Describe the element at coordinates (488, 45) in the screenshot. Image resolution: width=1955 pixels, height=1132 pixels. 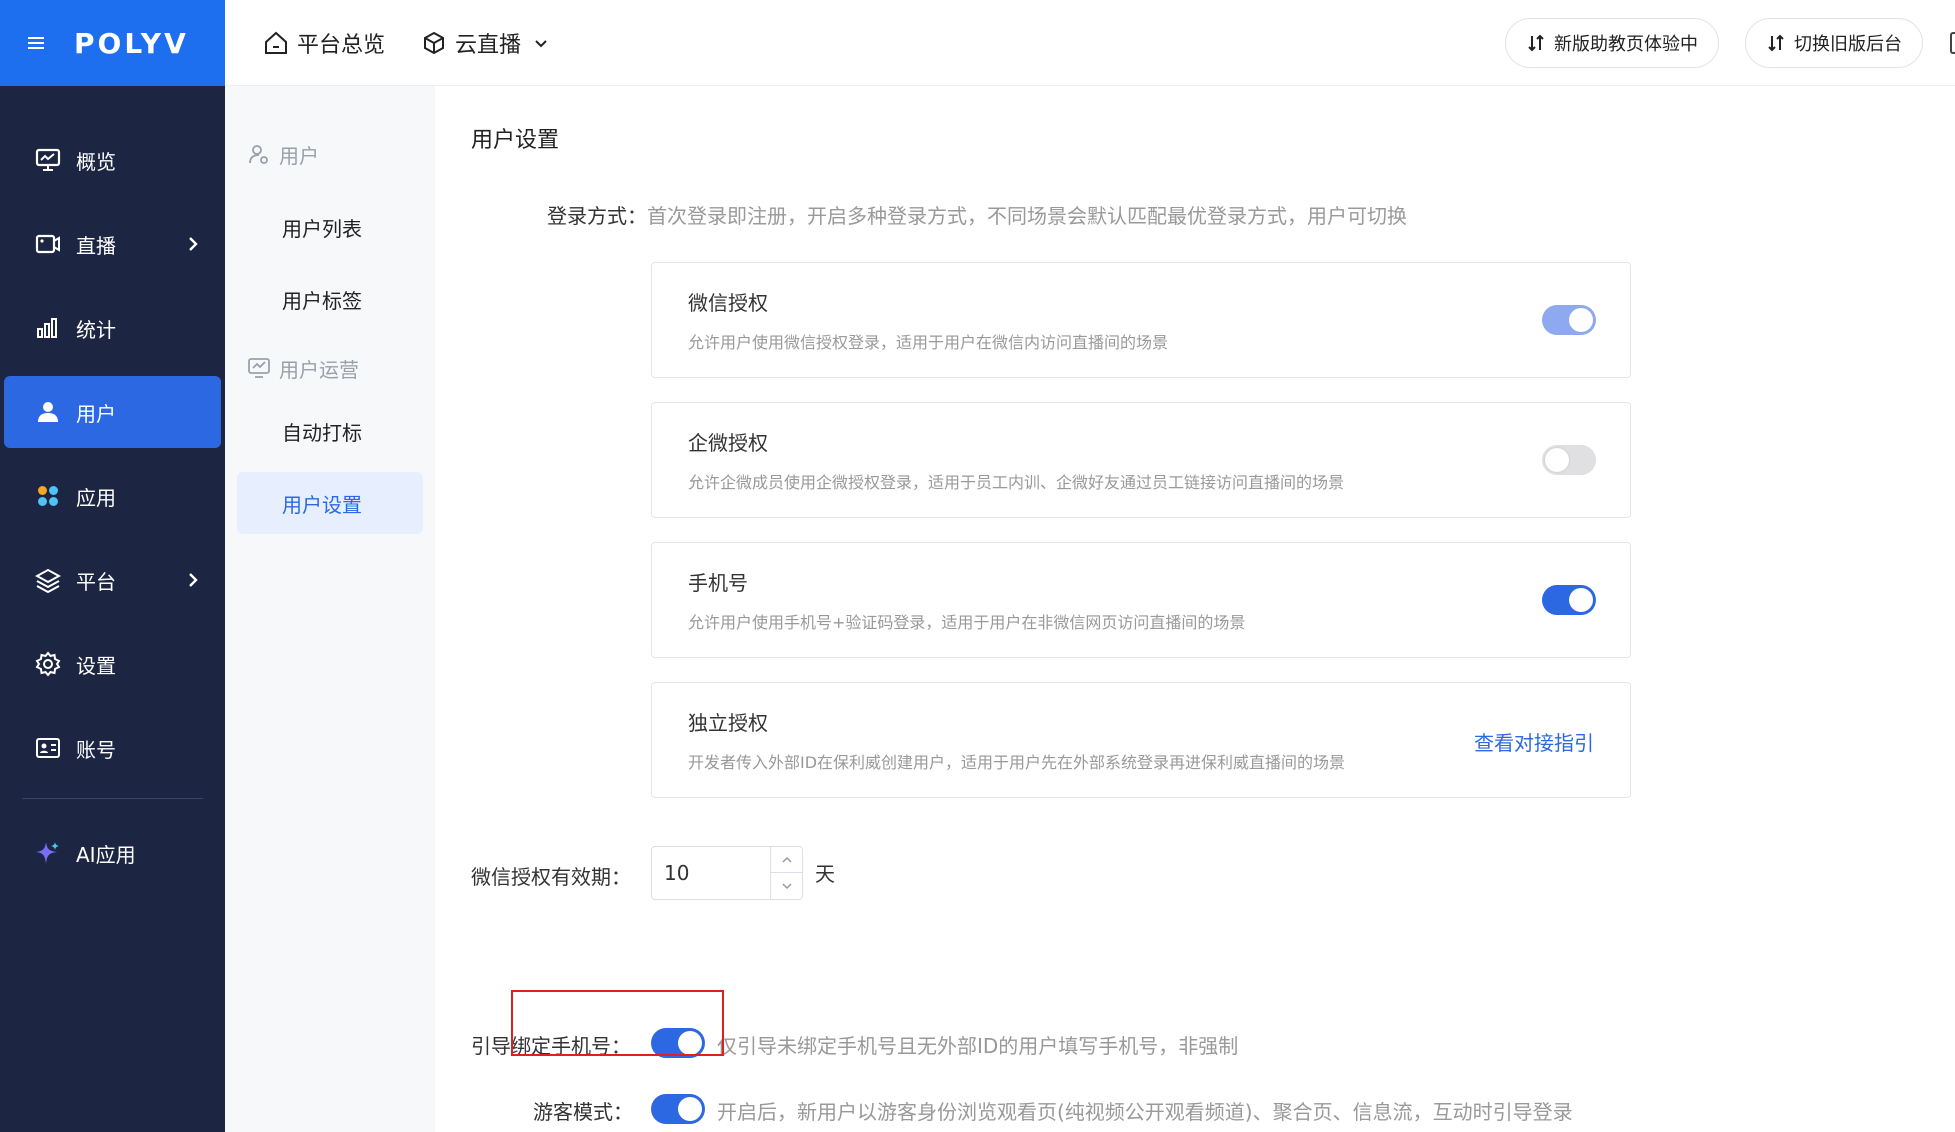
I see `nav-cloud-live-label: 云直播` at that location.